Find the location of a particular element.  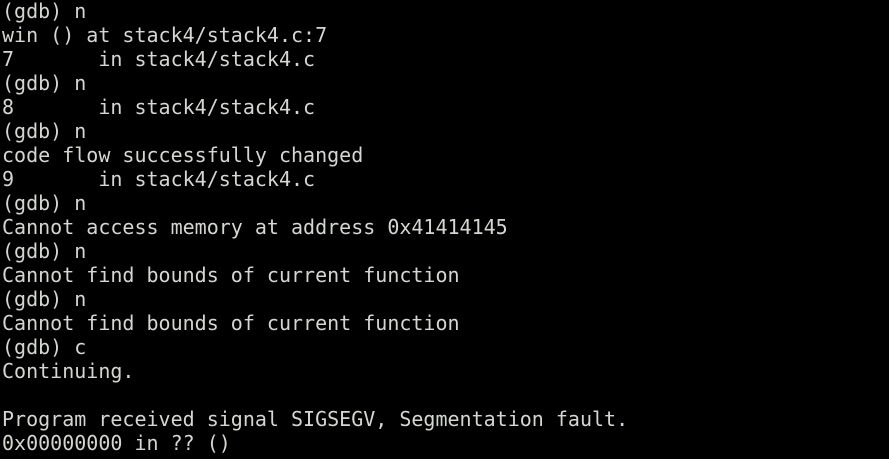

terminal-line: Continuing. is located at coordinates (68, 371).